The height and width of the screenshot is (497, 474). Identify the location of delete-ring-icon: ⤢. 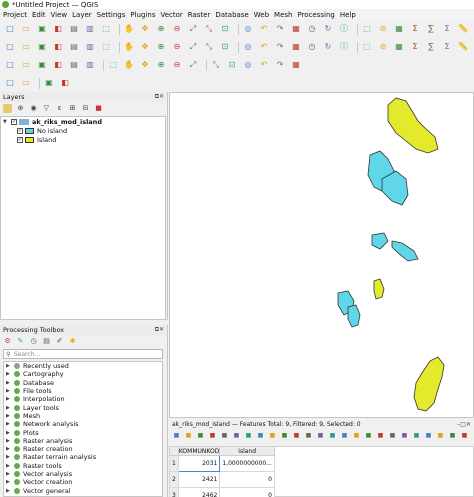
(193, 65).